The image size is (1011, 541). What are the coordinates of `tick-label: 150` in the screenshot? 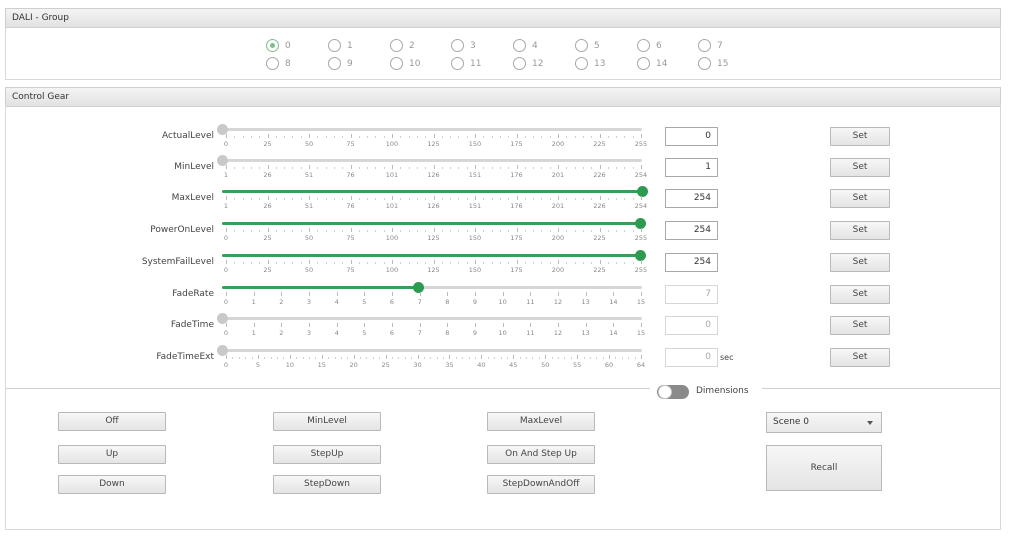 It's located at (475, 144).